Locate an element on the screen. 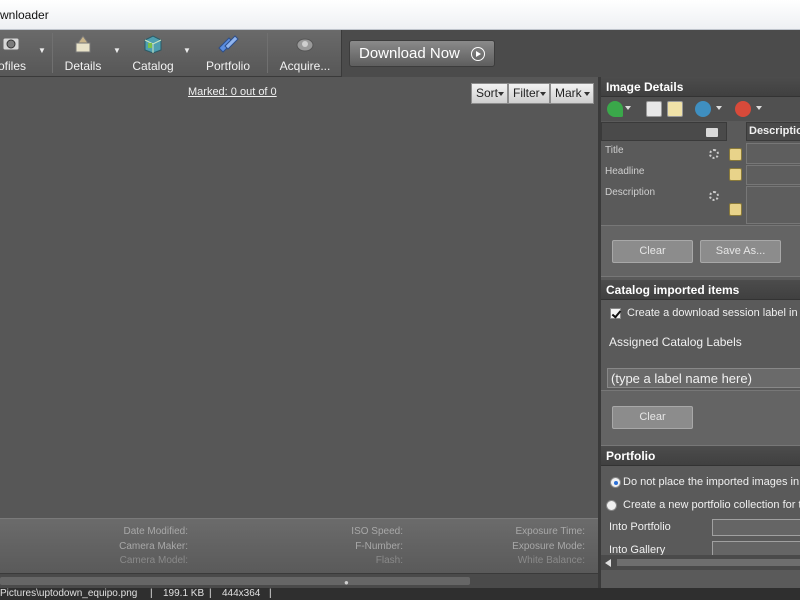  download-now-button: Download Now is located at coordinates (422, 53).